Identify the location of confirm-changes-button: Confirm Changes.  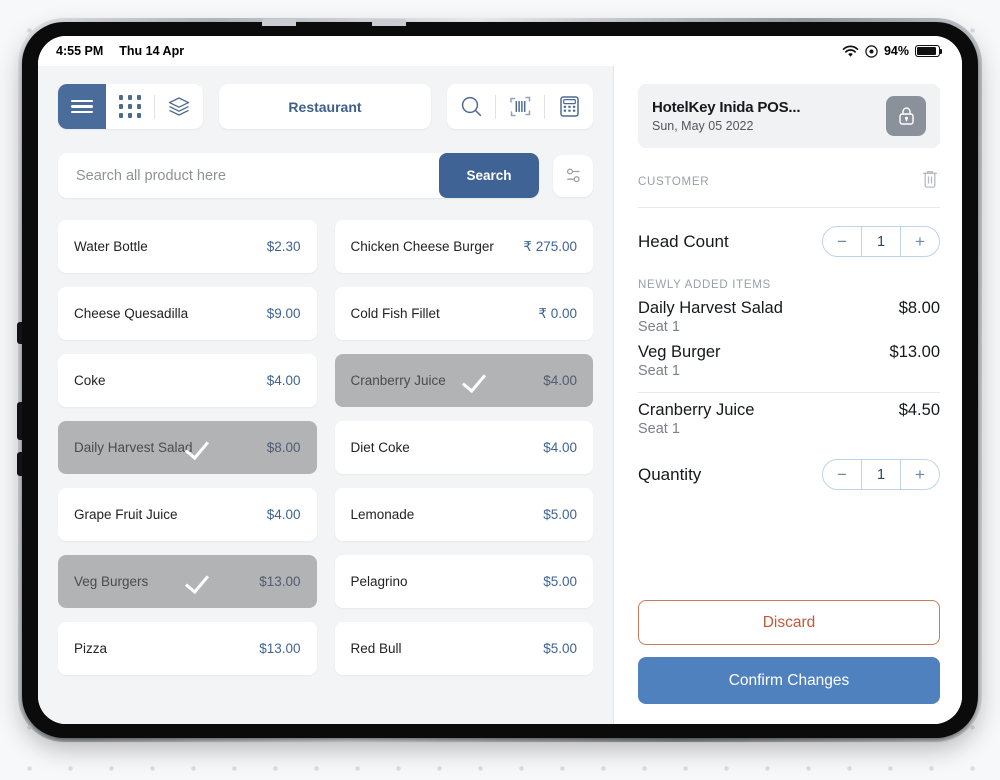
(789, 680).